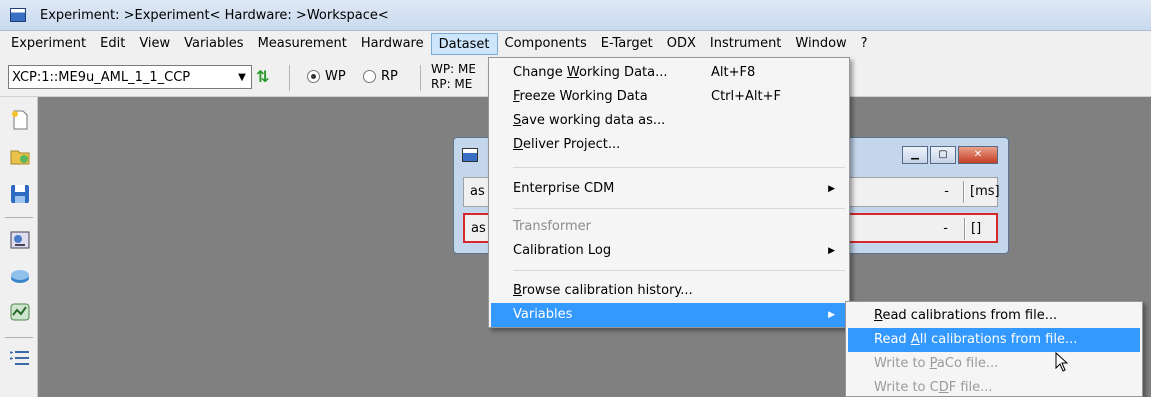 This screenshot has width=1151, height=397. Describe the element at coordinates (20, 276) in the screenshot. I see `database-icon` at that location.